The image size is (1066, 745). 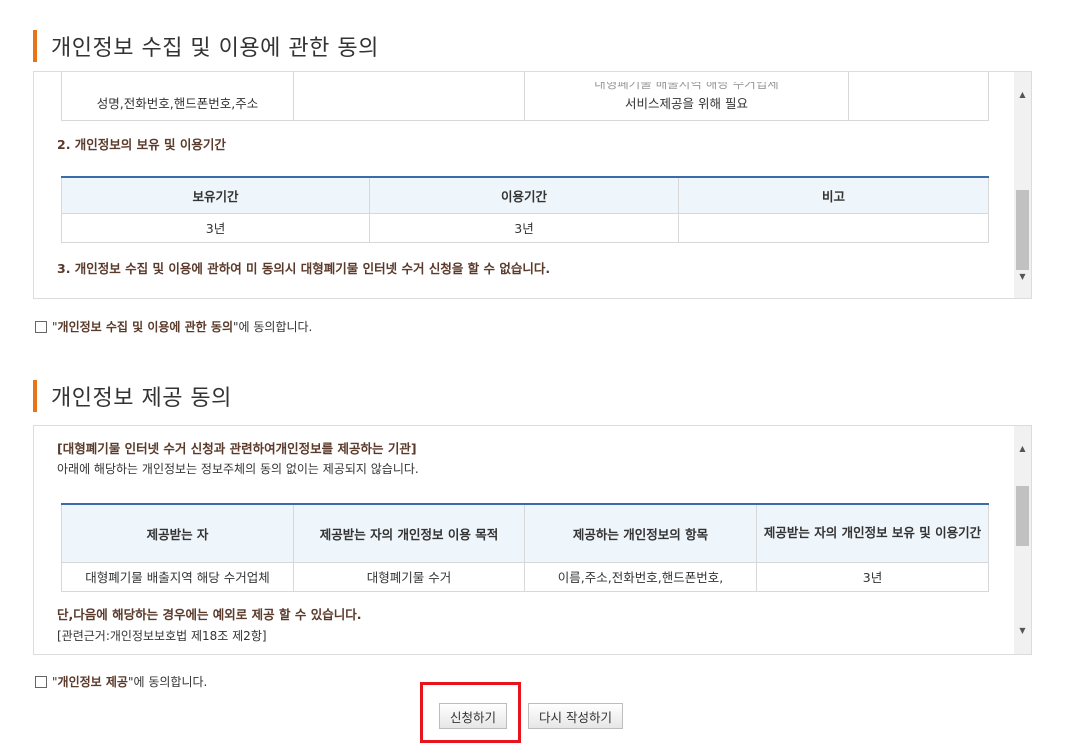 I want to click on column-header: 이용기간, so click(x=524, y=195).